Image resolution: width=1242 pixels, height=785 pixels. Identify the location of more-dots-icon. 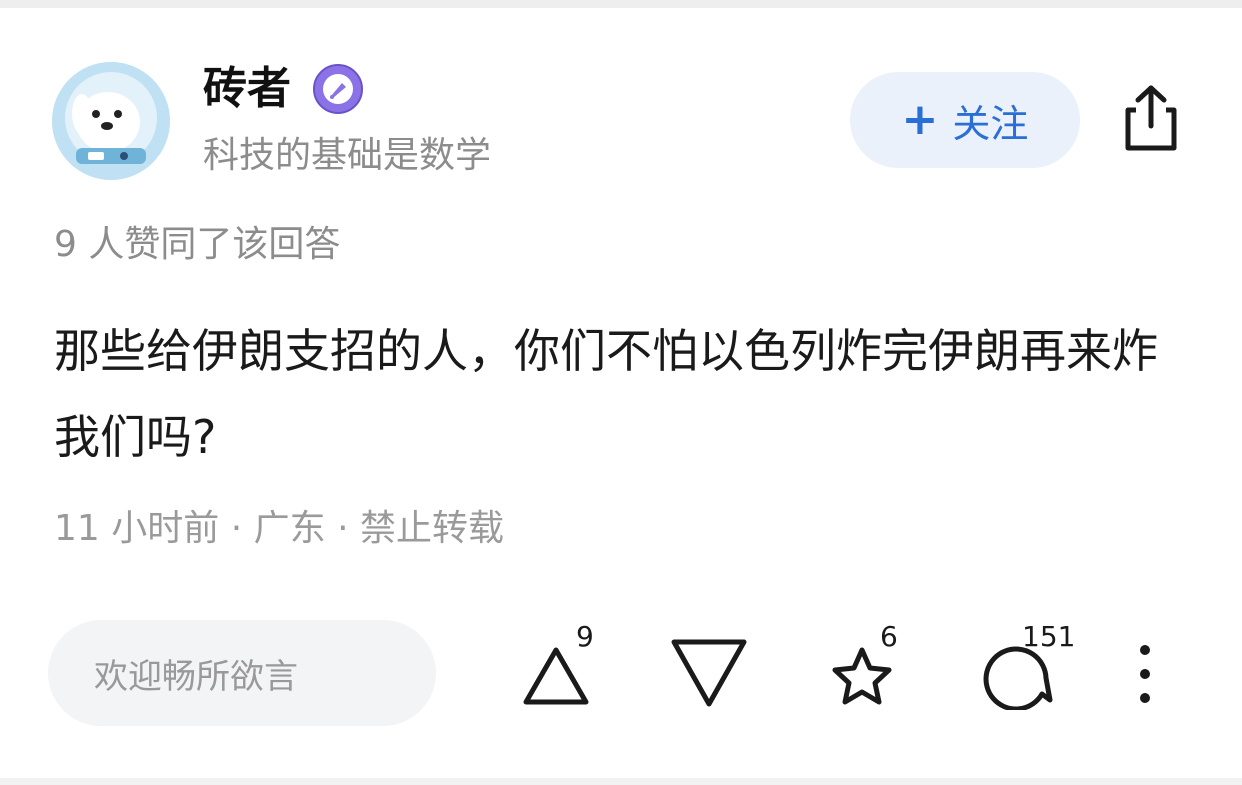
(1145, 674).